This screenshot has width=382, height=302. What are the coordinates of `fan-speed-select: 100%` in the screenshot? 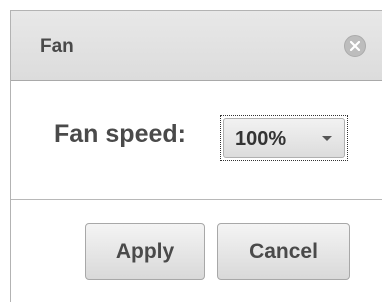 It's located at (284, 138).